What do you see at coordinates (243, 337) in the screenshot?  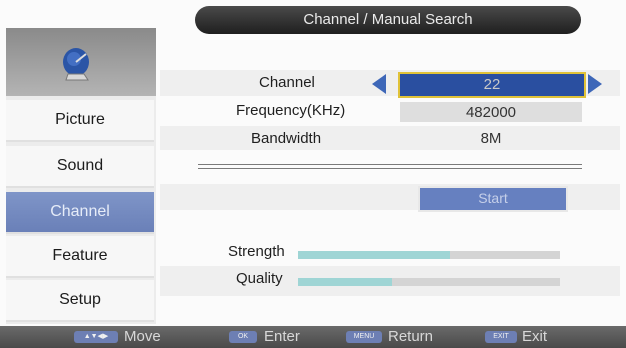 I see `ok-key-icon: OK` at bounding box center [243, 337].